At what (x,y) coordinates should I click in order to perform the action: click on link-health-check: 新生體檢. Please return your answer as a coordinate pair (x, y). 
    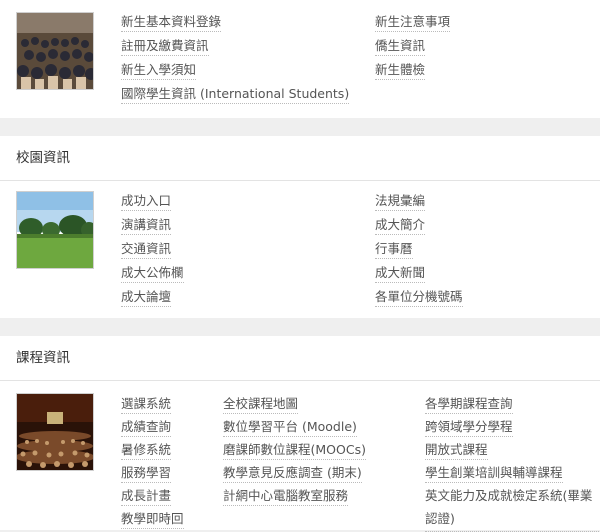
    Looking at the image, I should click on (400, 70).